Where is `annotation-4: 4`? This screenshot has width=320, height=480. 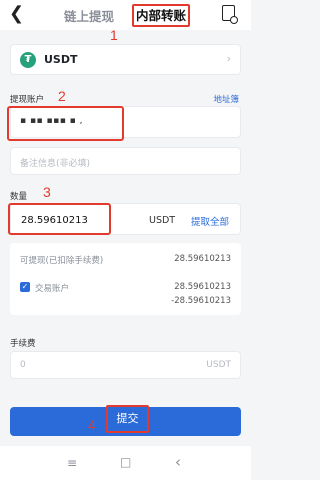 annotation-4: 4 is located at coordinates (92, 425).